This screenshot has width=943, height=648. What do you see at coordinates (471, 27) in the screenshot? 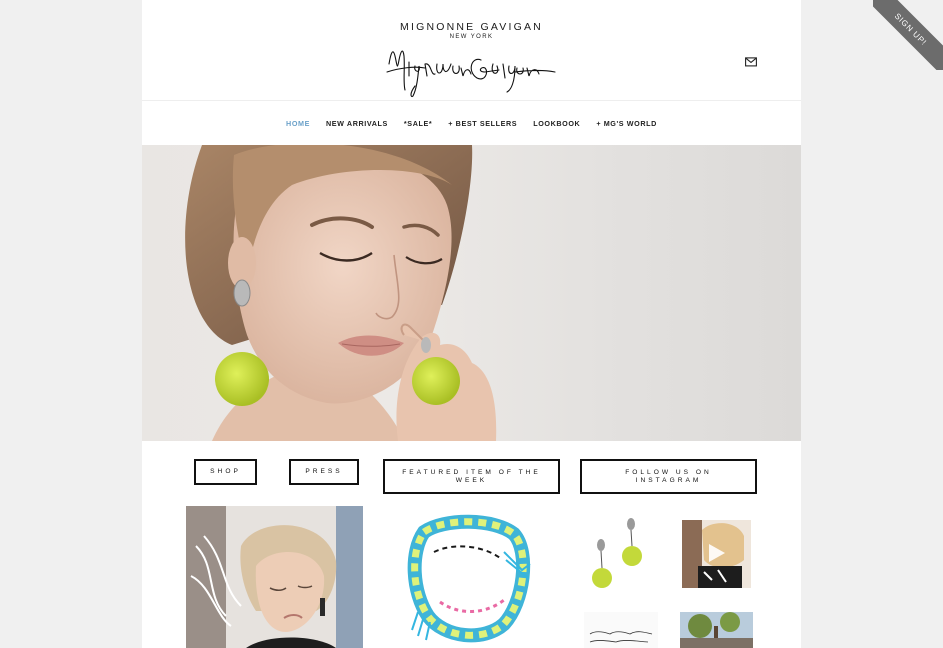
I see `brand-name: MIGNONNE GAVIGAN` at bounding box center [471, 27].